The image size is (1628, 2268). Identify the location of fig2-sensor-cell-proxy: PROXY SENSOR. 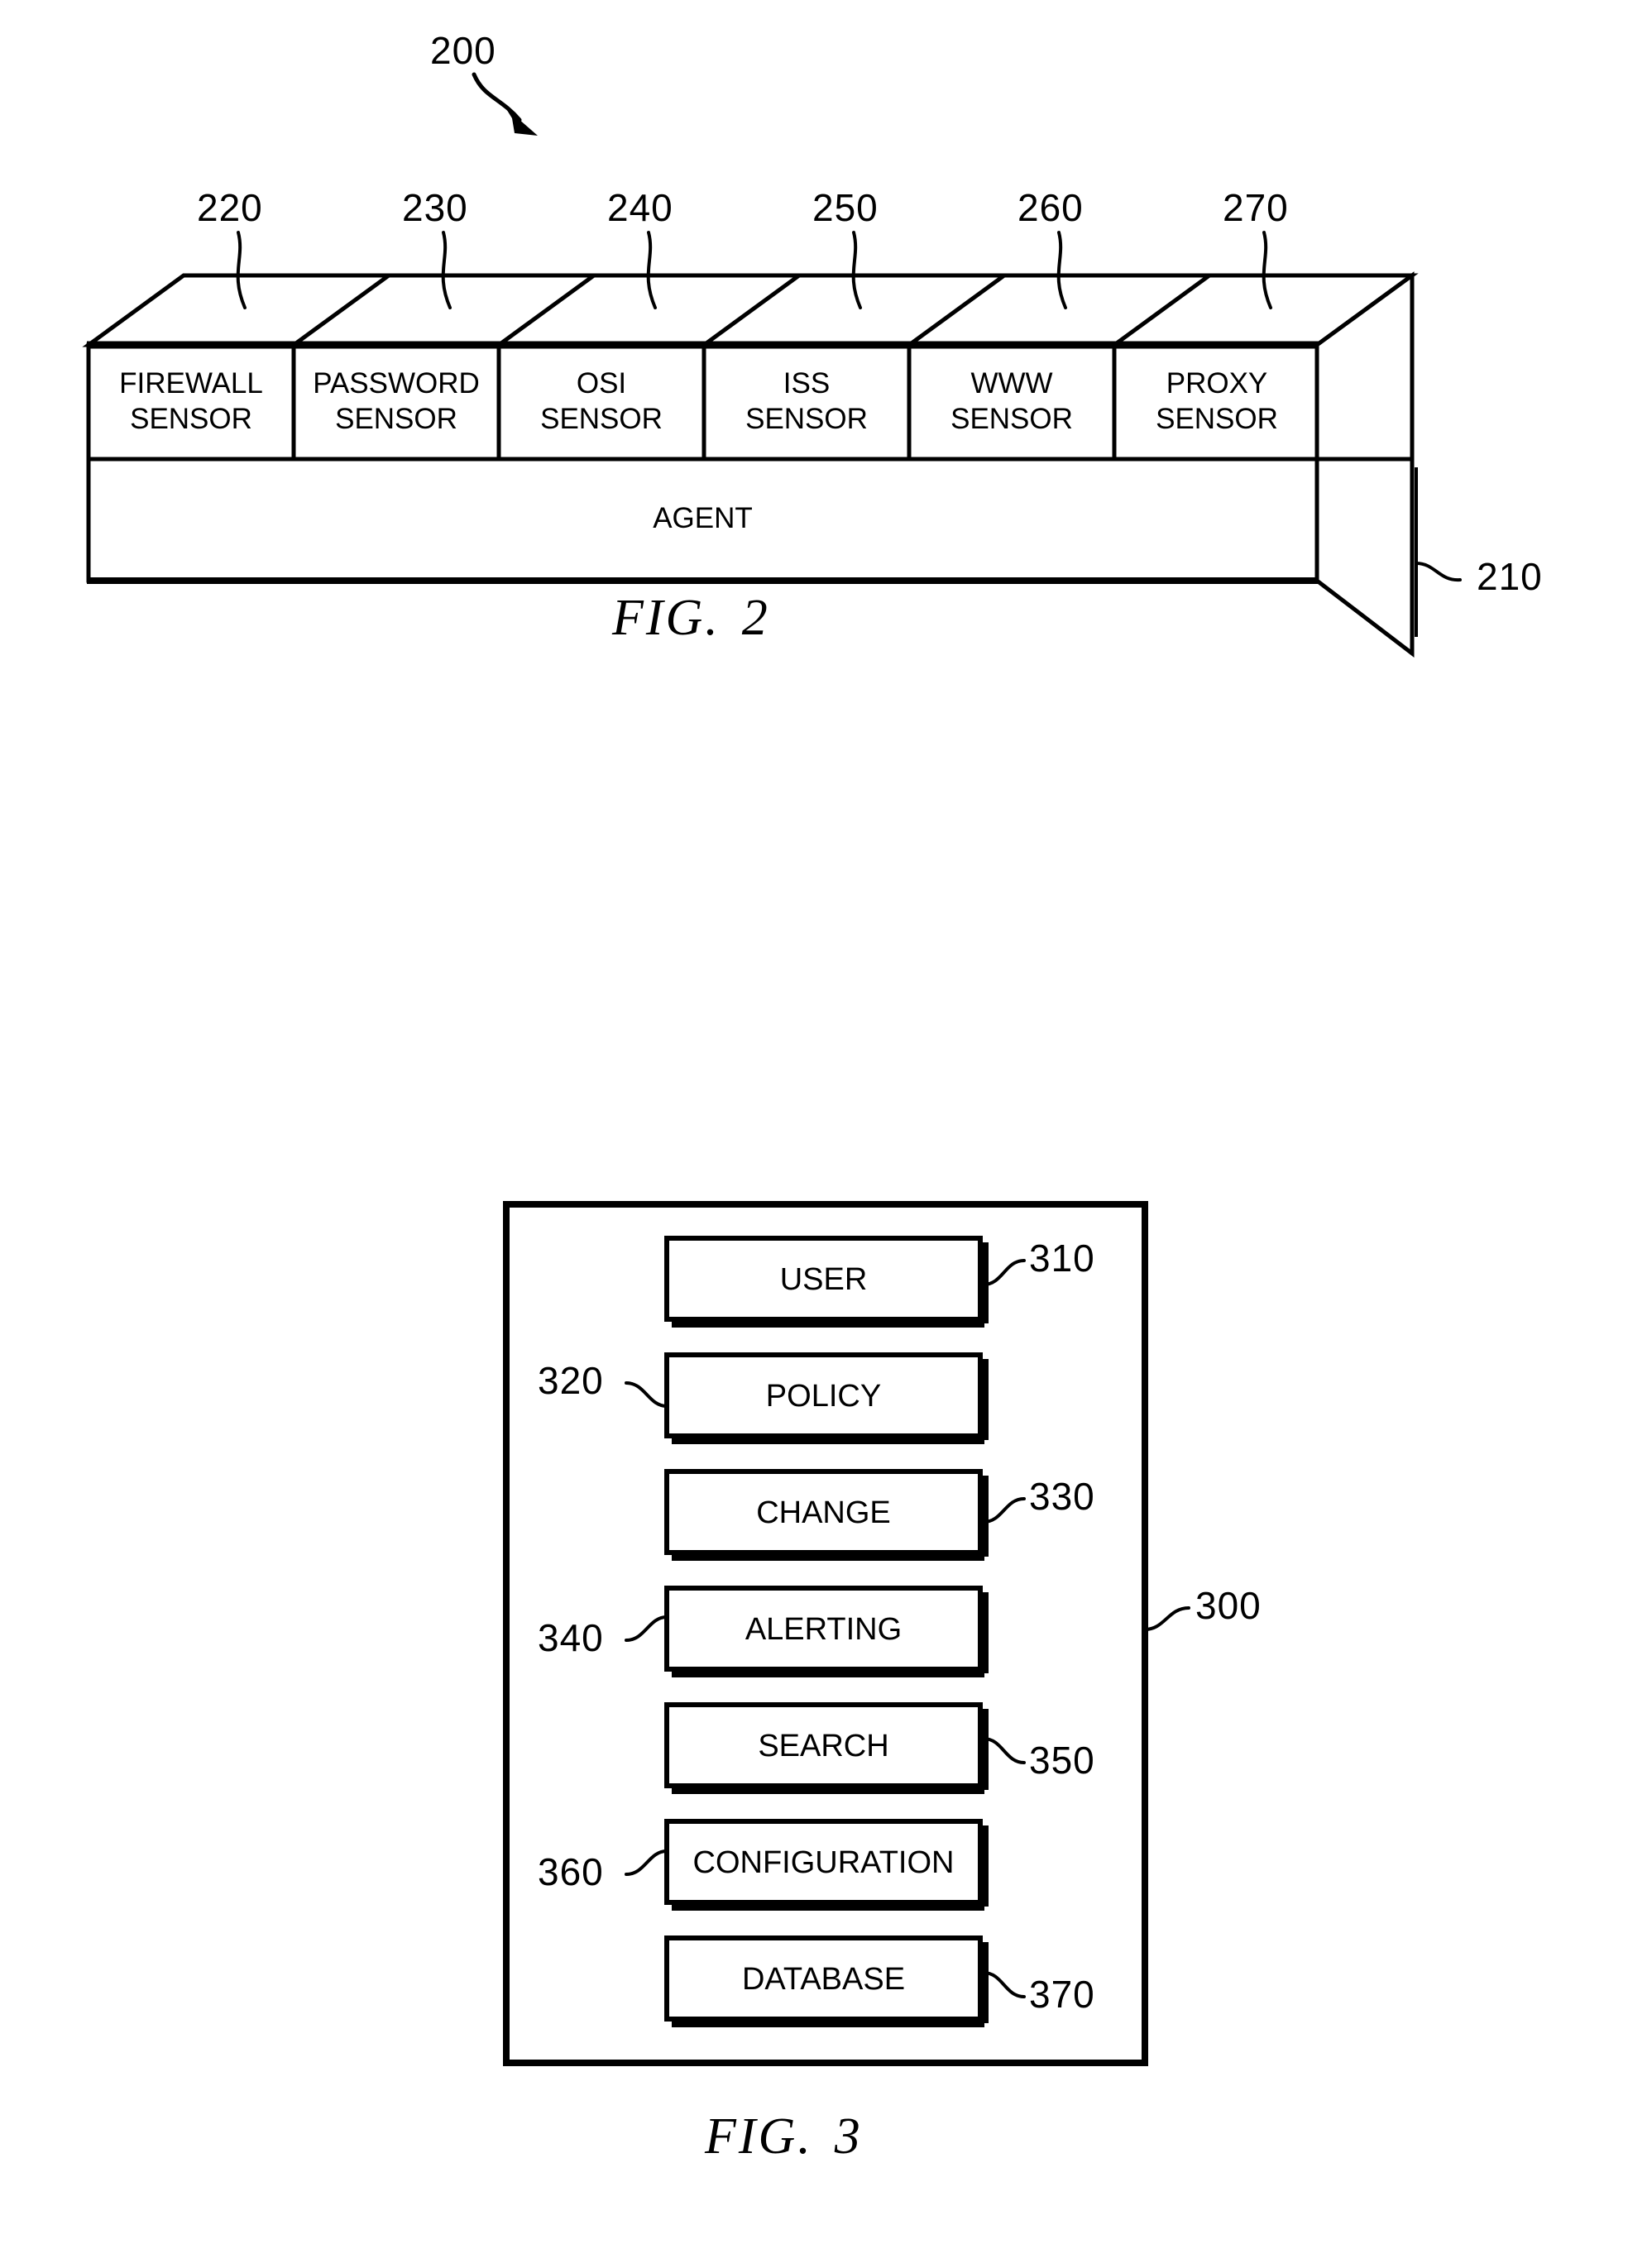
(1216, 401).